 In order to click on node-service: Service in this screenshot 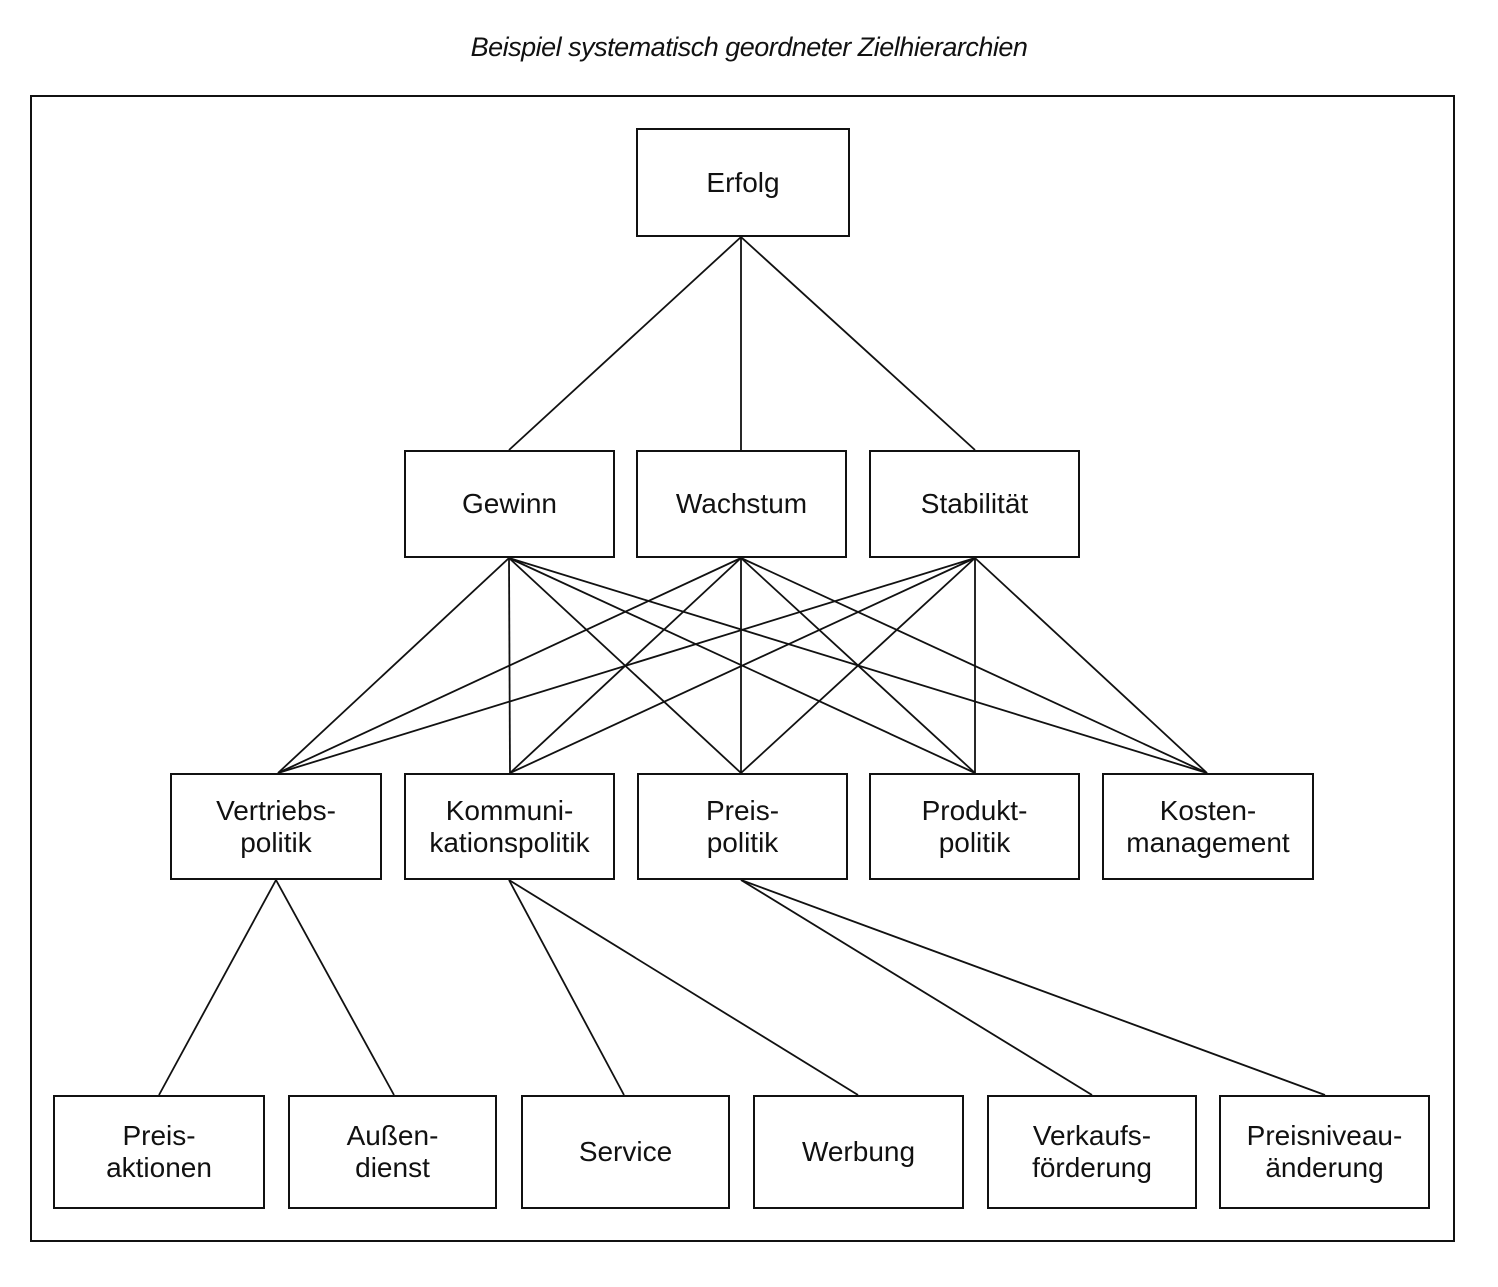, I will do `click(625, 1152)`.